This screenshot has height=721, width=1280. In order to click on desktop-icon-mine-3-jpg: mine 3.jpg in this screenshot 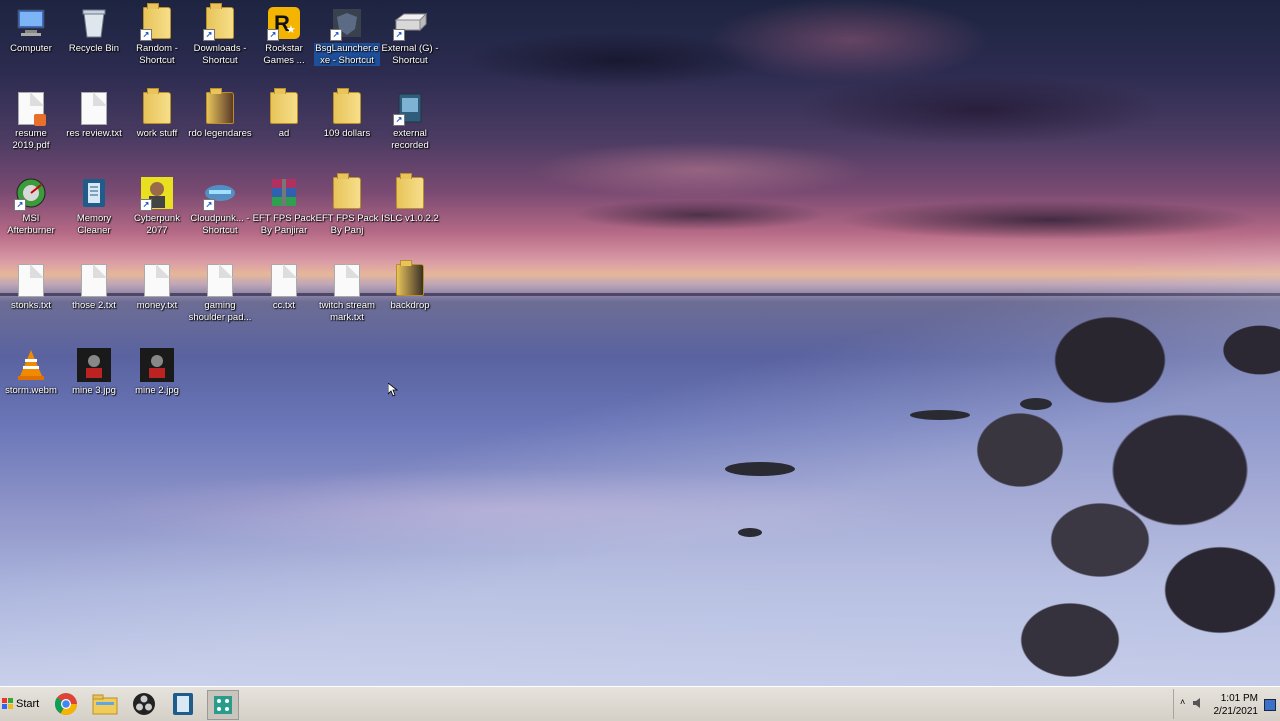, I will do `click(94, 372)`.